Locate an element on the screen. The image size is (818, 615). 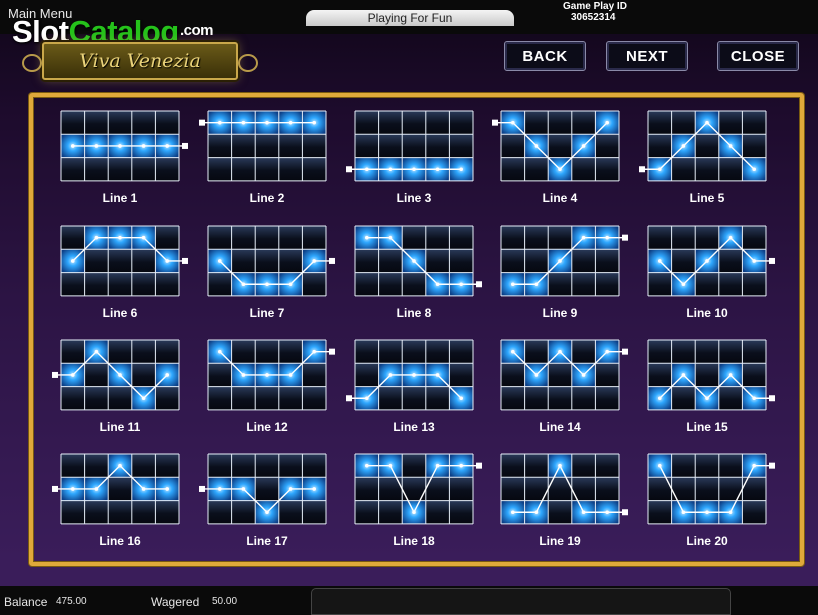
payline-diagram is located at coordinates (564, 261).